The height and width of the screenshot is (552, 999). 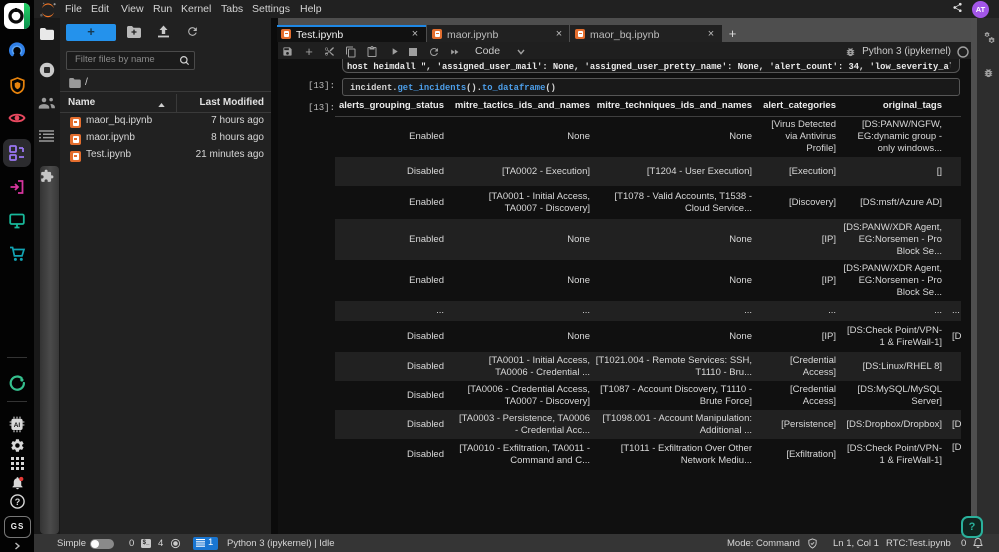 I want to click on svg-text: AI, so click(x=17, y=425).